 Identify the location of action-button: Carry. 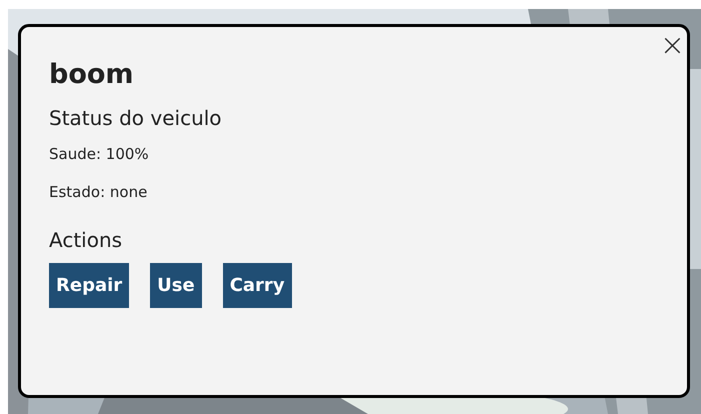
(257, 285).